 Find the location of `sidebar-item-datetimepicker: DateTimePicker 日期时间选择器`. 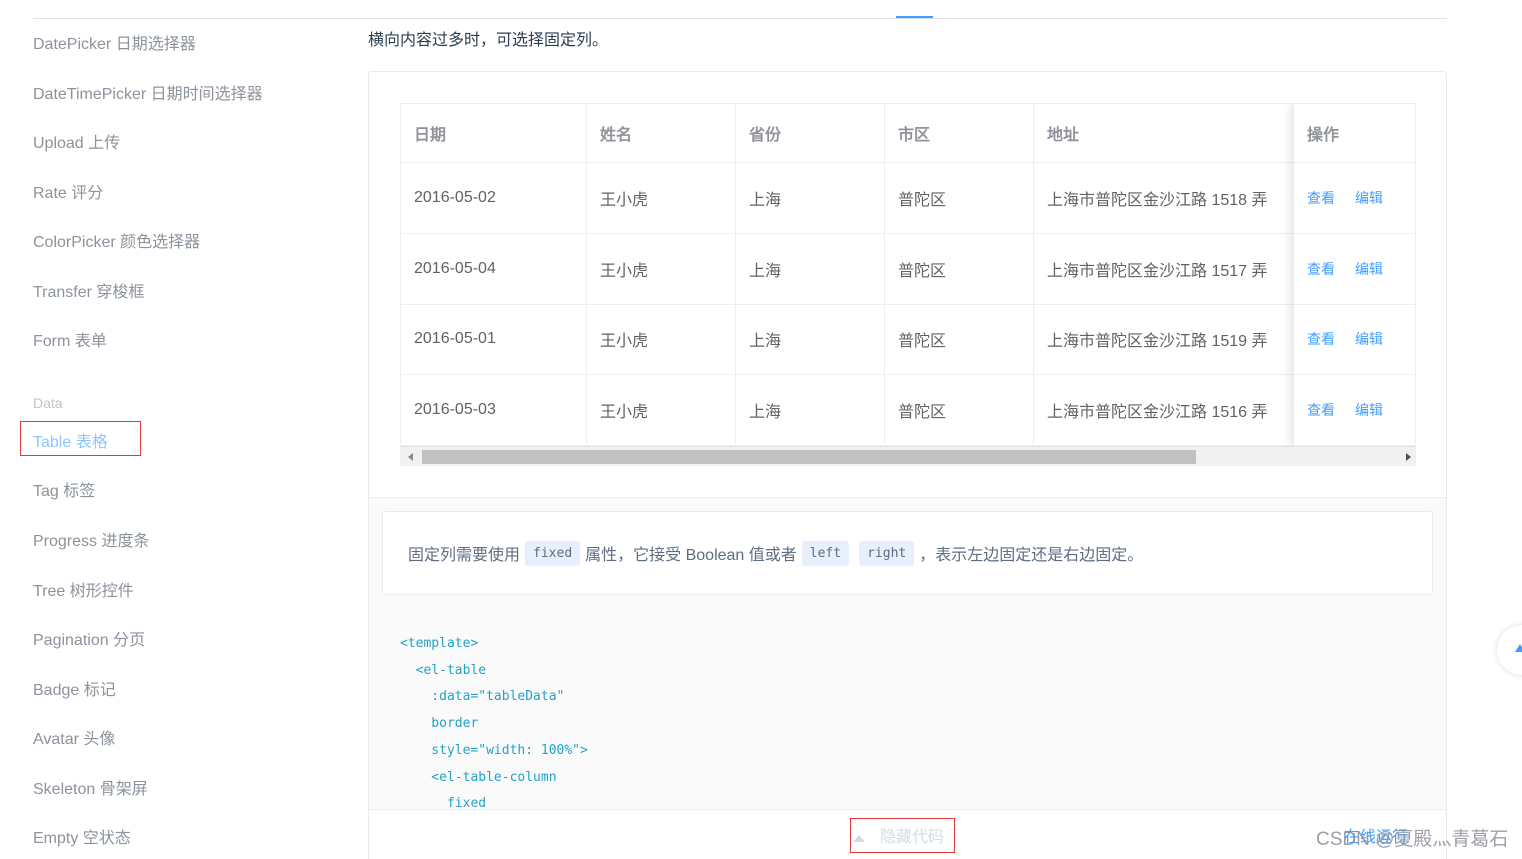

sidebar-item-datetimepicker: DateTimePicker 日期时间选择器 is located at coordinates (148, 95).